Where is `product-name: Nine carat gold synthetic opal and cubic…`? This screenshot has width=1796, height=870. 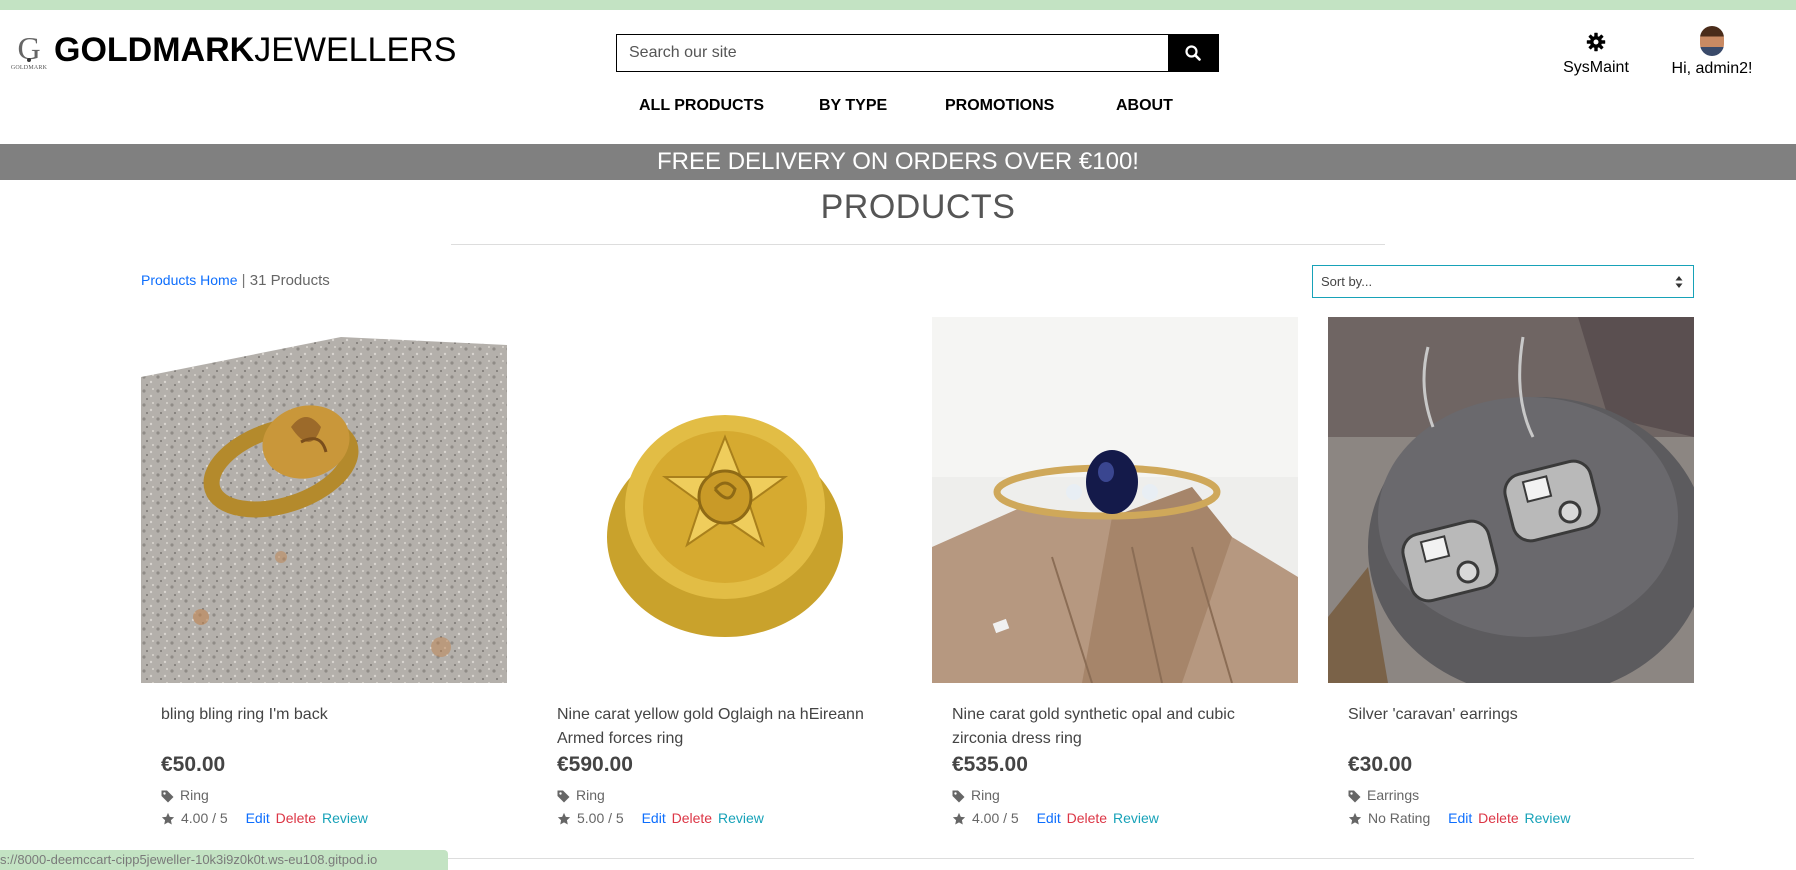 product-name: Nine carat gold synthetic opal and cubic… is located at coordinates (1093, 726).